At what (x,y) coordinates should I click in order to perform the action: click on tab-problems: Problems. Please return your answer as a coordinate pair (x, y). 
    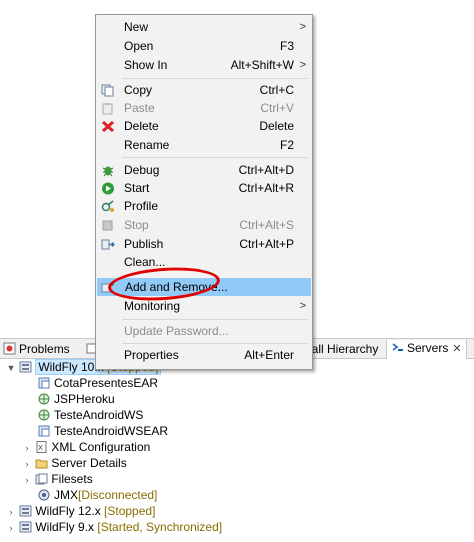
    Looking at the image, I should click on (36, 349).